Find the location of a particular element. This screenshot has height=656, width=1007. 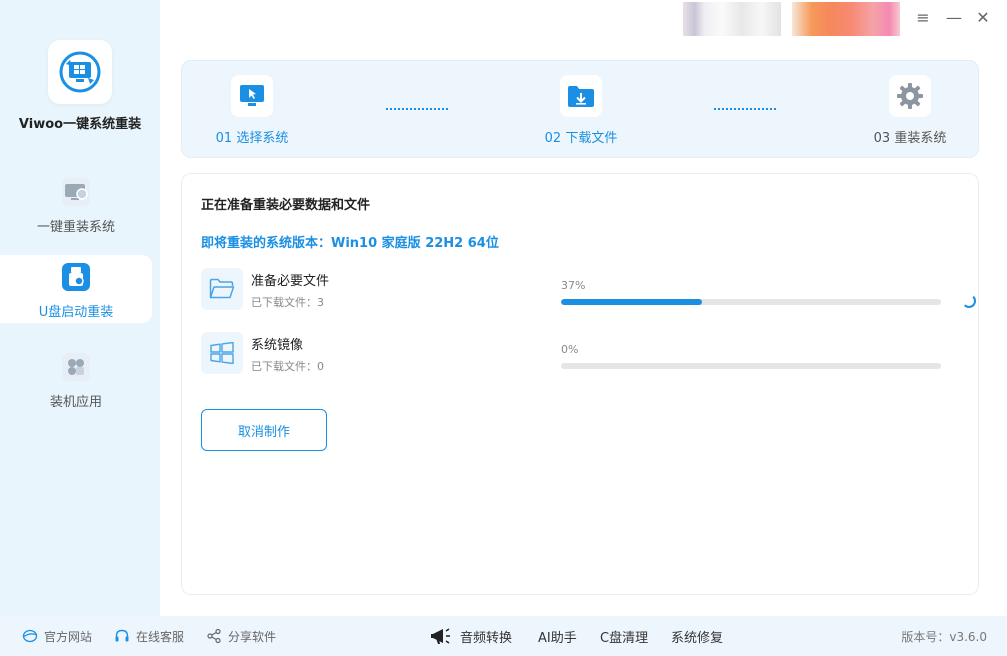

share-icon is located at coordinates (214, 636).